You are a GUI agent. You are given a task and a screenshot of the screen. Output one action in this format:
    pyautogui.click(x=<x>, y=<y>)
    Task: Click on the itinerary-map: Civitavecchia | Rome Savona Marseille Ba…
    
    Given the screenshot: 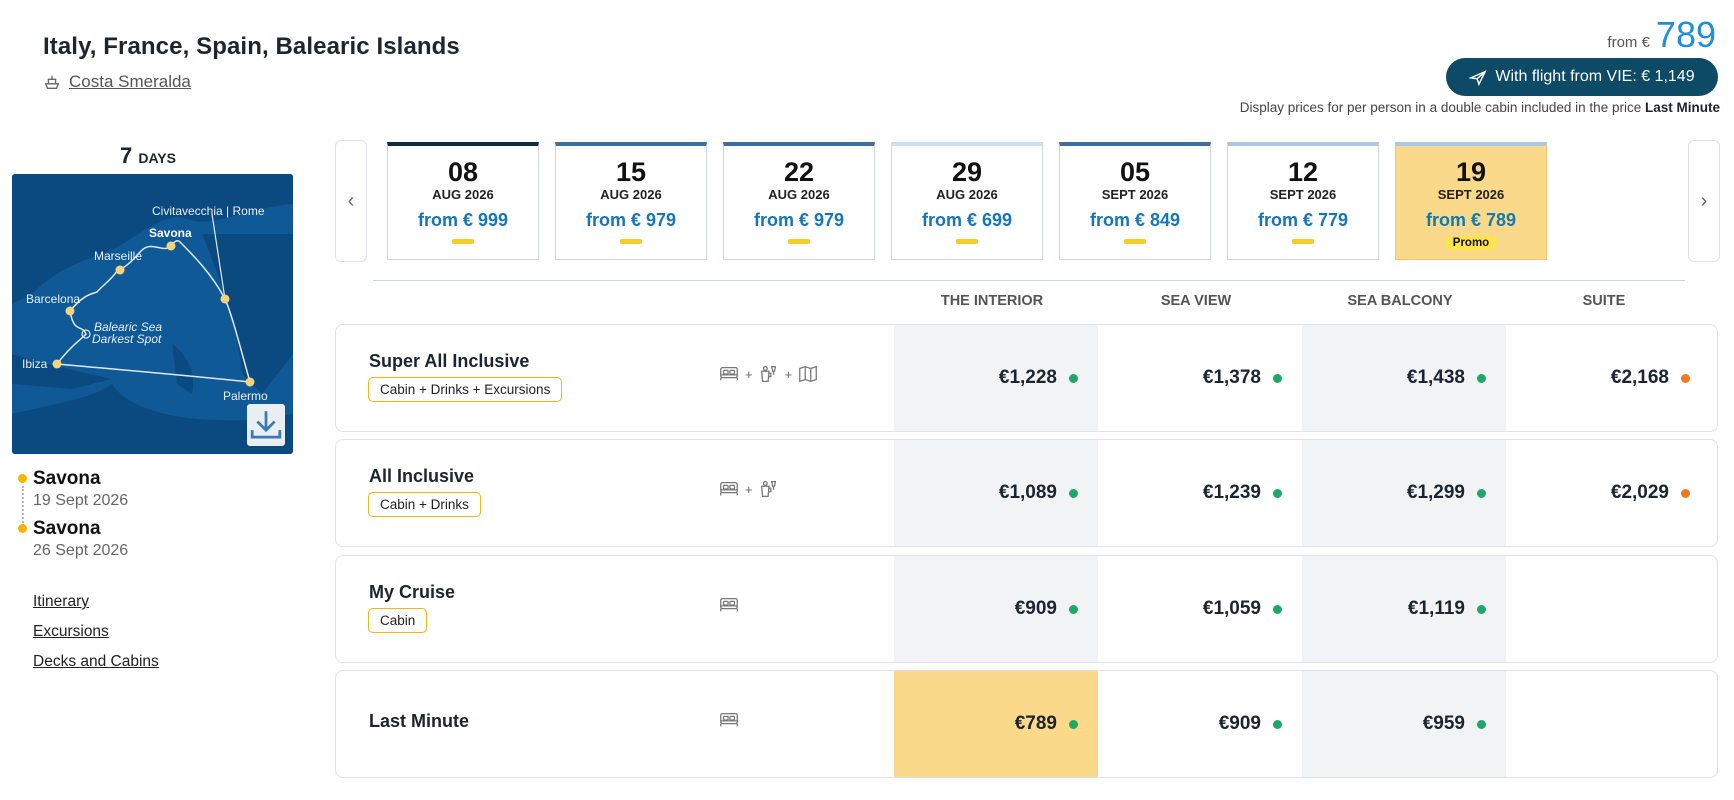 What is the action you would take?
    pyautogui.click(x=152, y=314)
    